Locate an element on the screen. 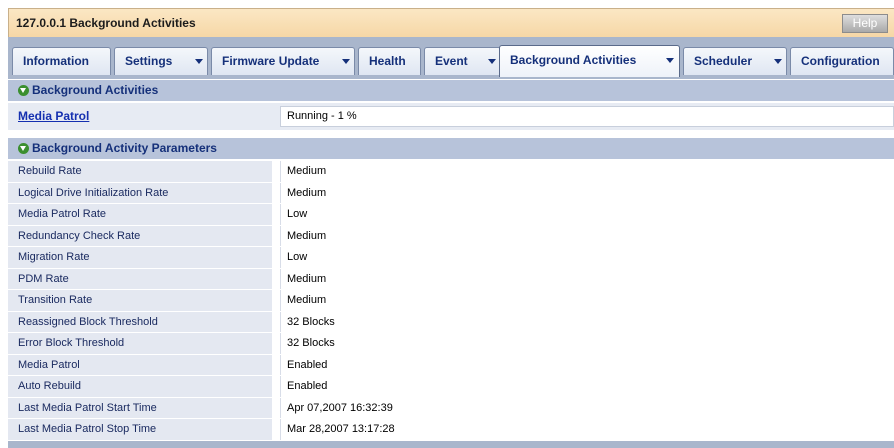  tab-scheduler: Scheduler is located at coordinates (735, 61).